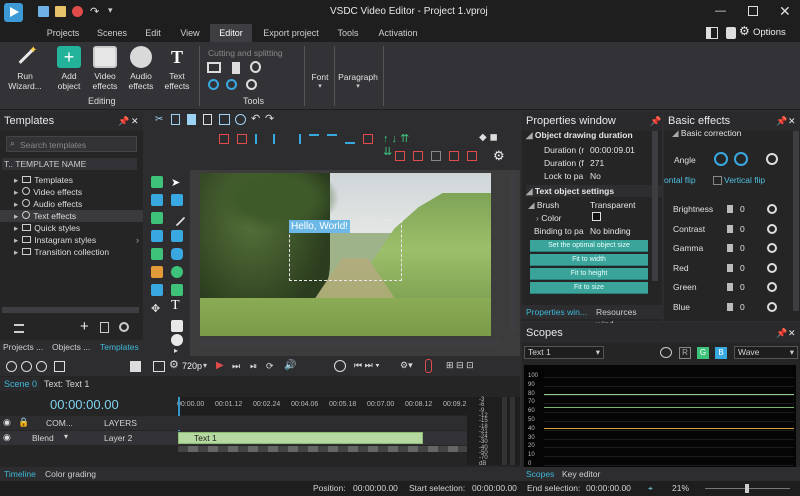  I want to click on add-track-icon, so click(11, 366).